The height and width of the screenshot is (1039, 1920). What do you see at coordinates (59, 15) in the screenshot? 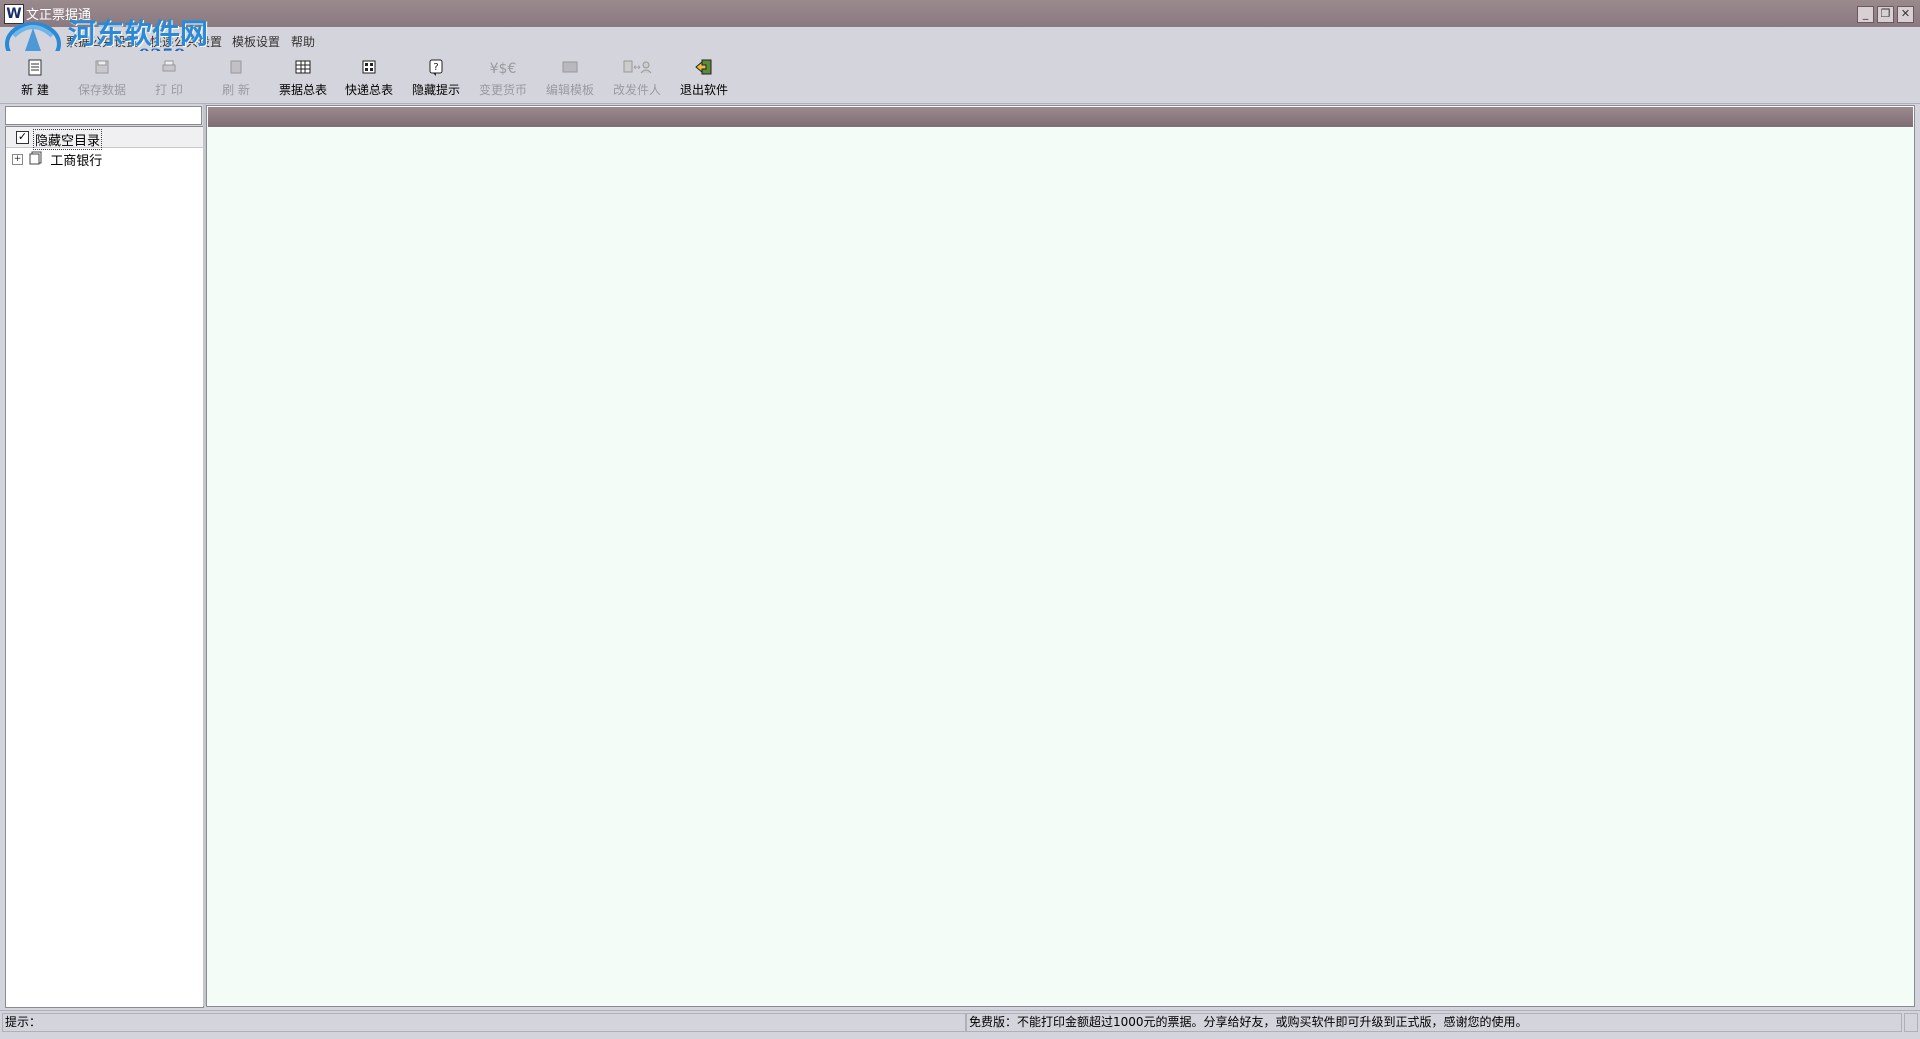
I see `window-title: 文正票据通` at bounding box center [59, 15].